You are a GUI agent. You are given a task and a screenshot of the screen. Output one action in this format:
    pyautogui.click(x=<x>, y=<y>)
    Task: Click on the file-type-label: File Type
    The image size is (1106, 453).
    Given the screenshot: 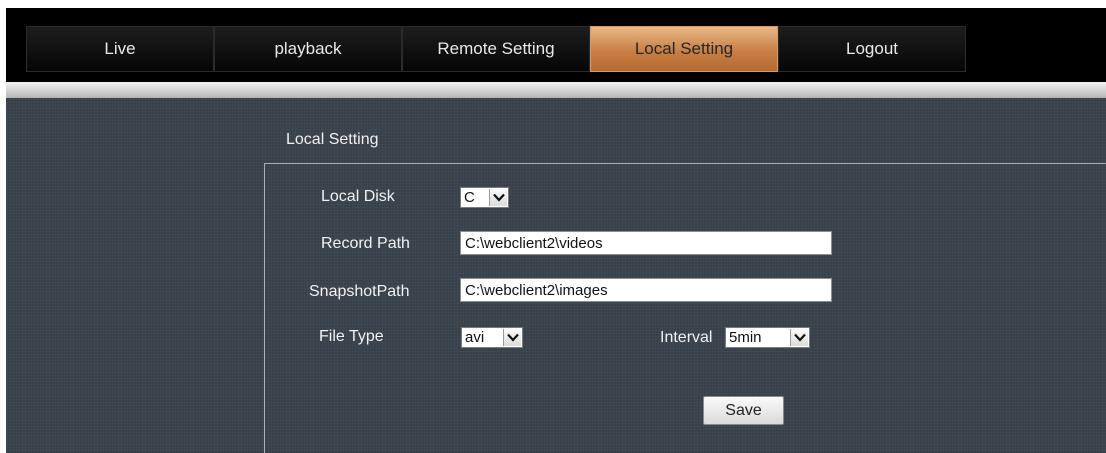 What is the action you would take?
    pyautogui.click(x=351, y=336)
    